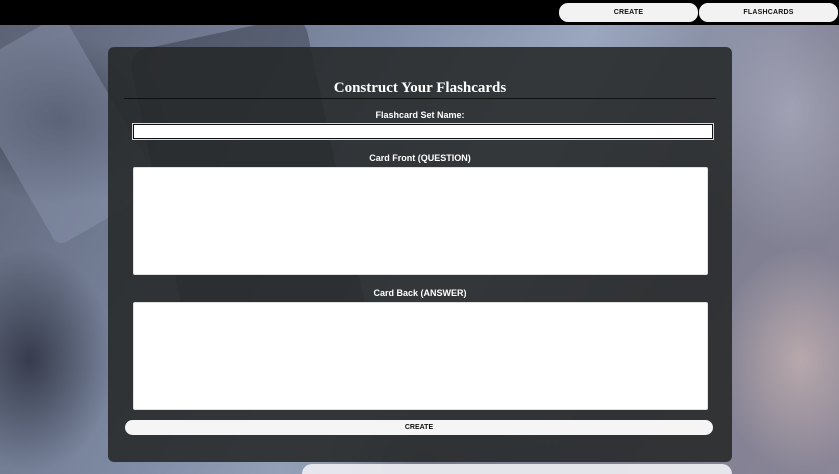 The width and height of the screenshot is (839, 474). Describe the element at coordinates (420, 115) in the screenshot. I see `set-name-label: Flashcard Set Name:` at that location.